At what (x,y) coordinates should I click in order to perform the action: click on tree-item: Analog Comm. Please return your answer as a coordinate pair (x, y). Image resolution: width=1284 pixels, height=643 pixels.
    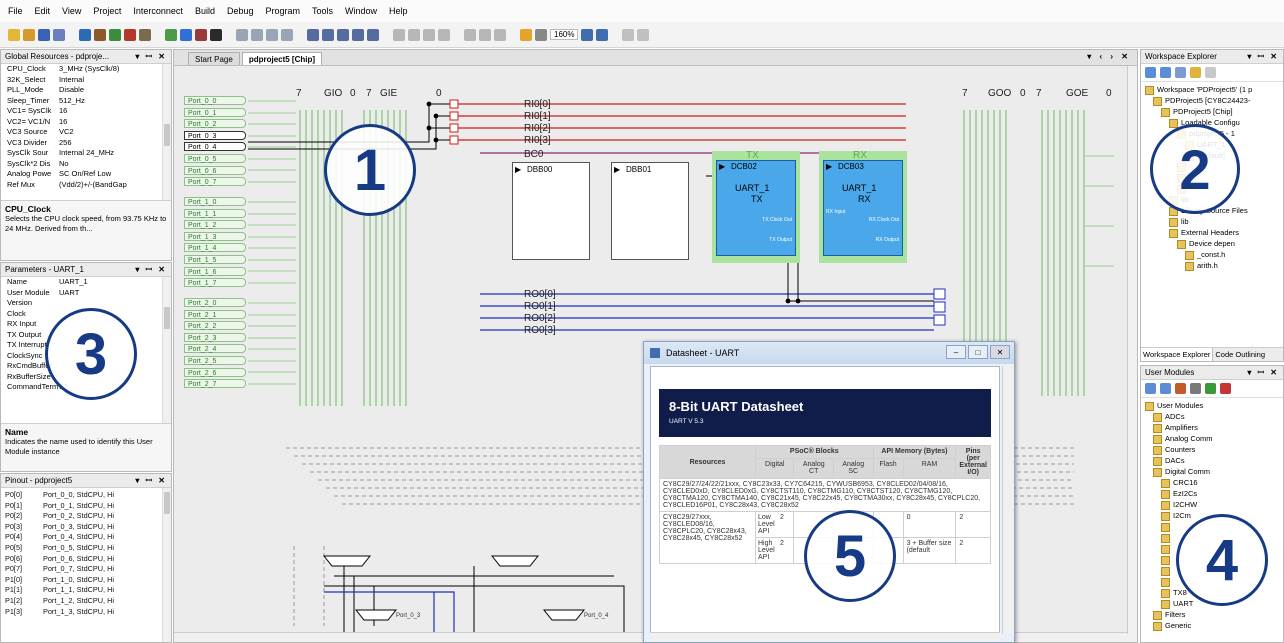
    Looking at the image, I should click on (1214, 438).